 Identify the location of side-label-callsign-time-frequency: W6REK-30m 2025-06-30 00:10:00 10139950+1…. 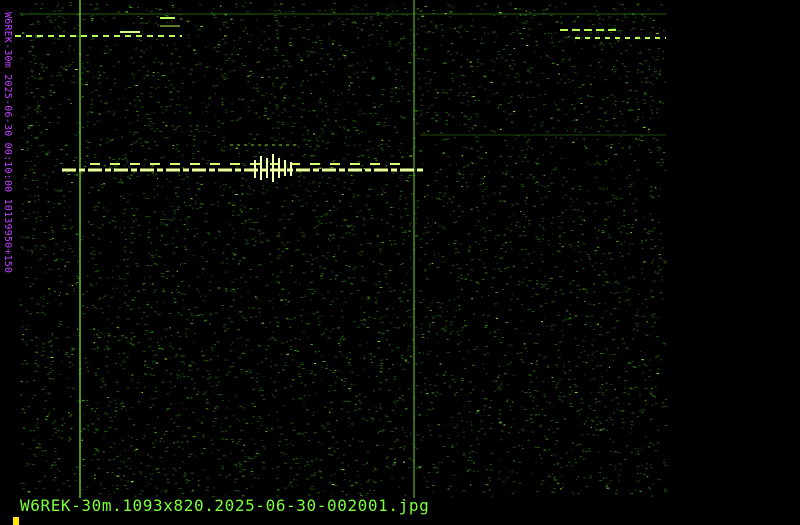
(7, 143).